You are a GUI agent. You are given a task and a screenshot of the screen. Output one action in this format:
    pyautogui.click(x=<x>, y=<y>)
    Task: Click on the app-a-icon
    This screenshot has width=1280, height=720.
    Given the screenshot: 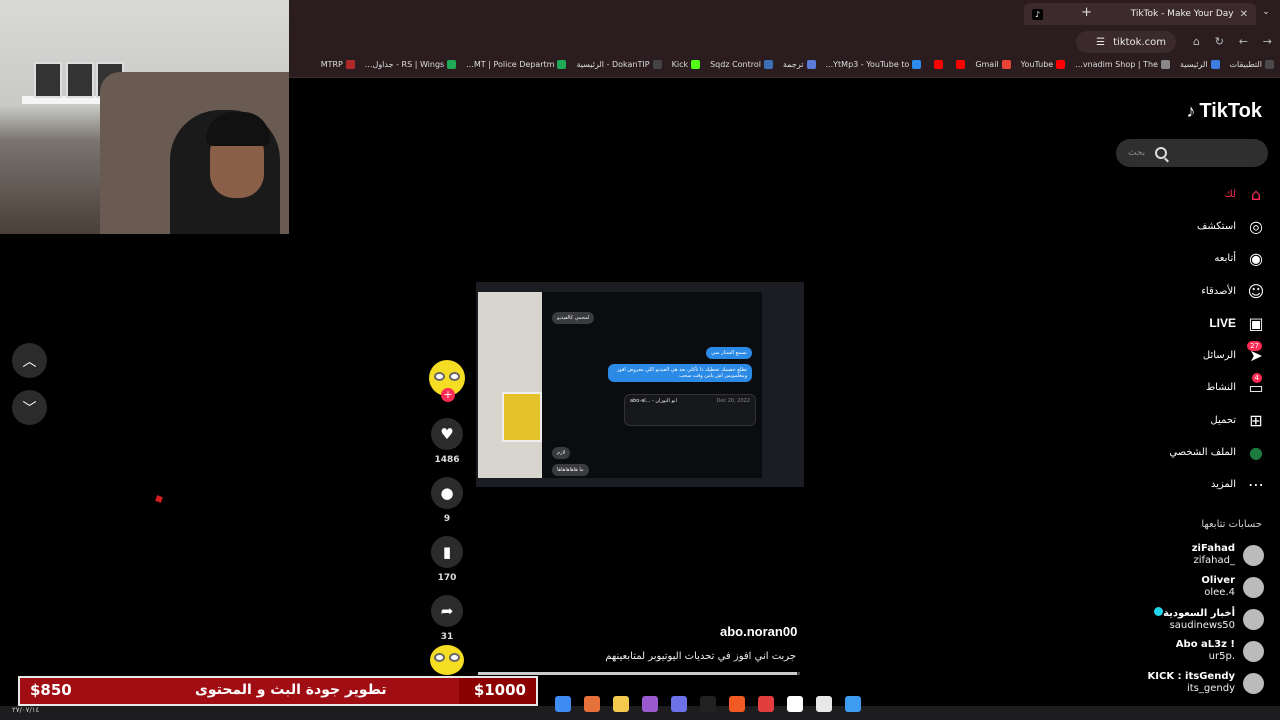 What is the action you would take?
    pyautogui.click(x=592, y=704)
    